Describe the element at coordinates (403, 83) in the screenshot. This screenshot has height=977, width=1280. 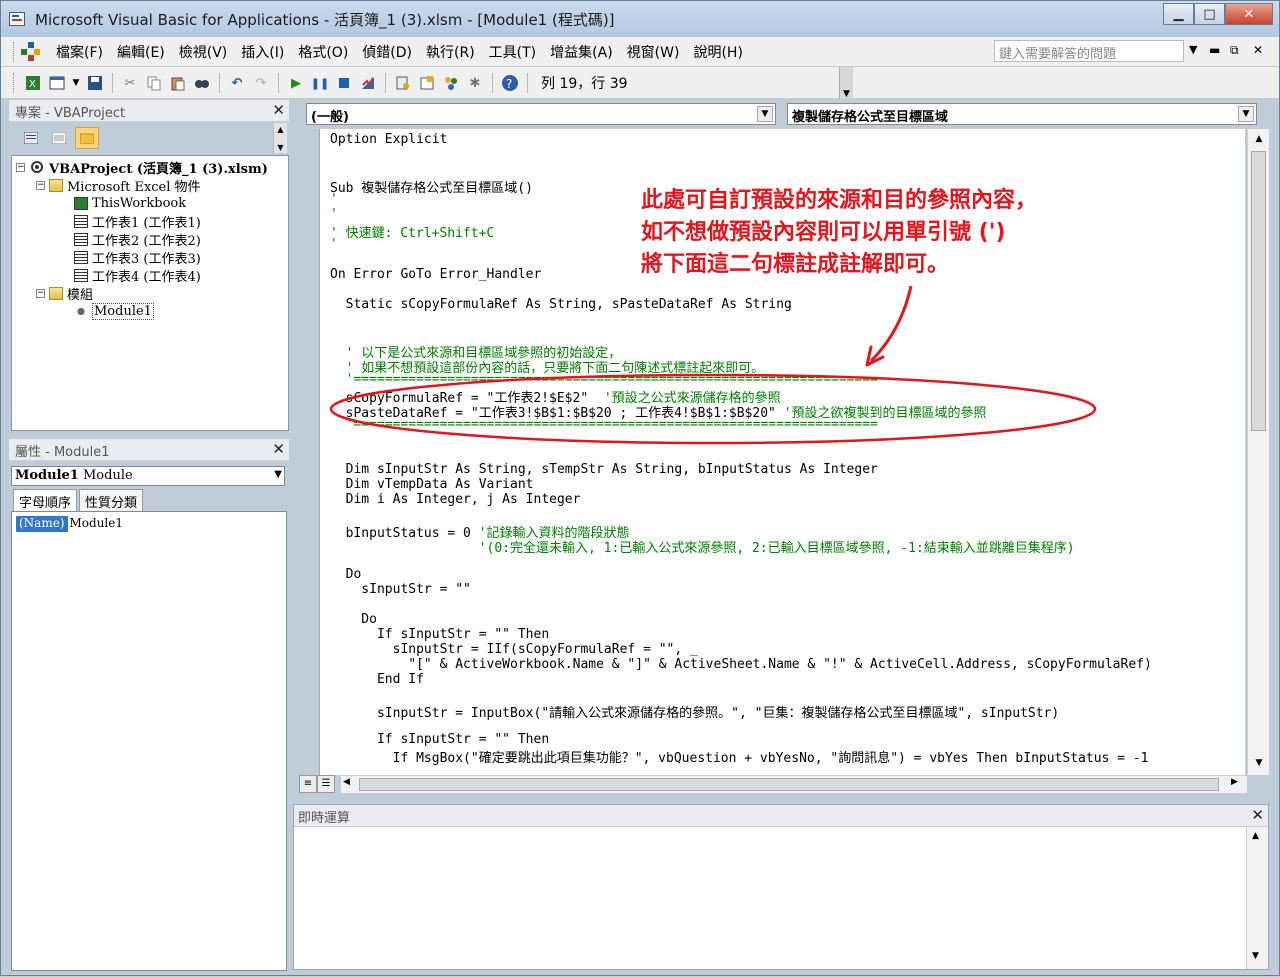
I see `project-explorer-icon` at that location.